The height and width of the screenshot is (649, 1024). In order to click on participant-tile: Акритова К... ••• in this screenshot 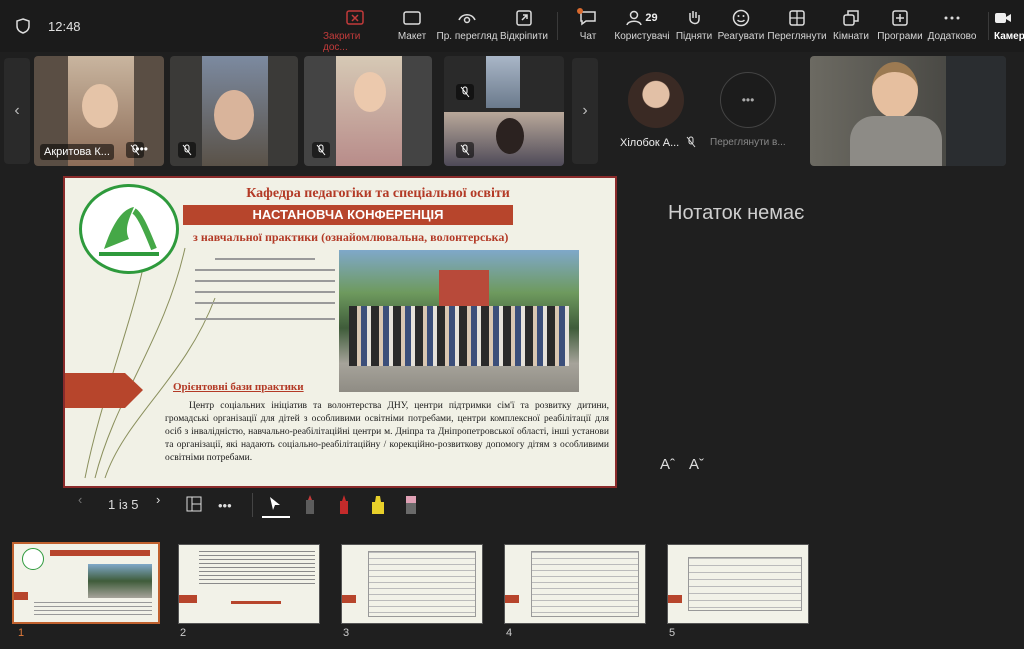, I will do `click(99, 111)`.